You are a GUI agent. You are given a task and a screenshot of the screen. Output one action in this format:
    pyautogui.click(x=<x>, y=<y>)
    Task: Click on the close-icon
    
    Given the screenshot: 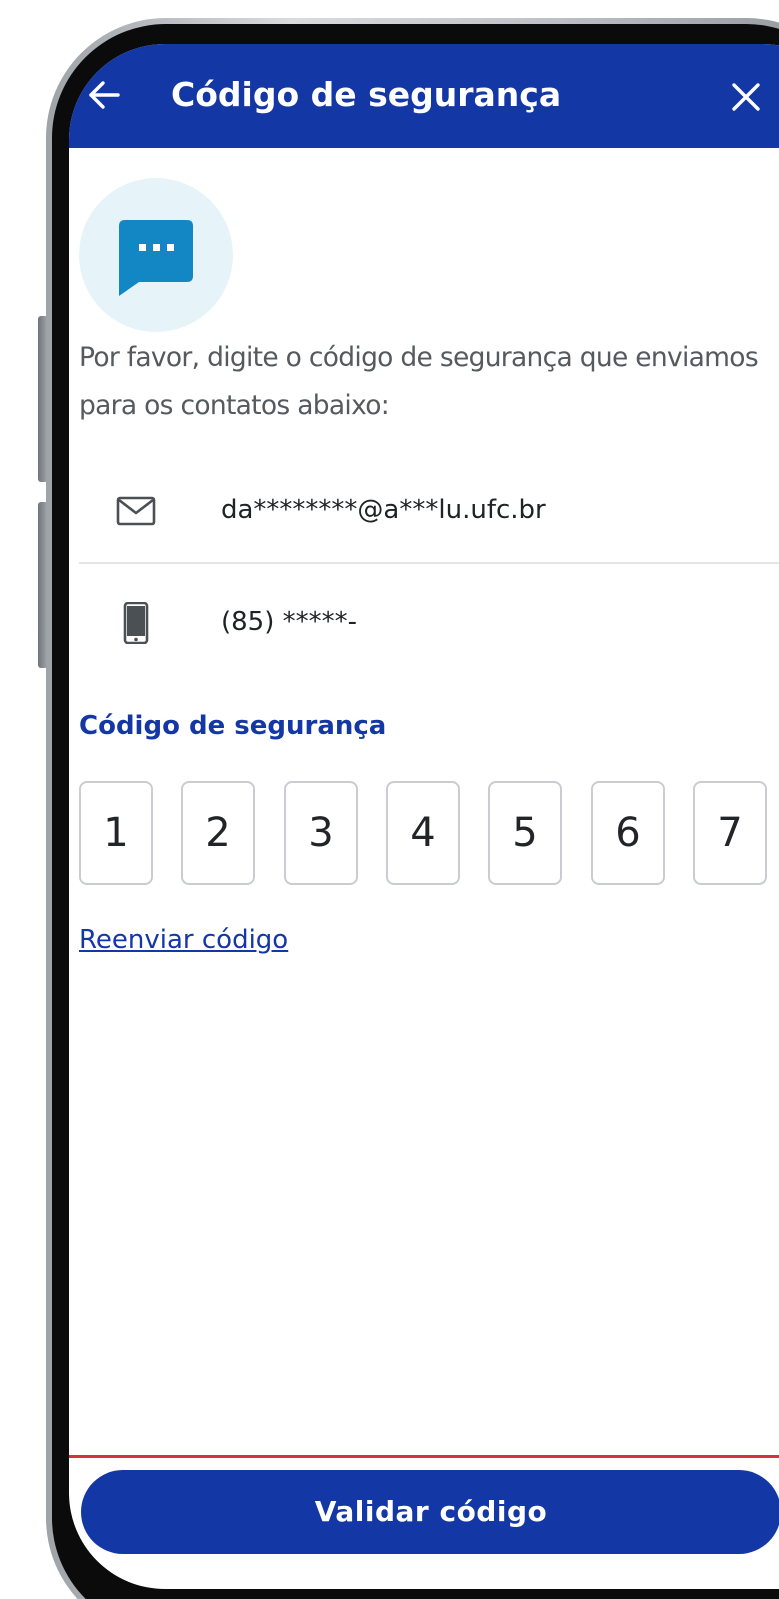 What is the action you would take?
    pyautogui.click(x=746, y=97)
    